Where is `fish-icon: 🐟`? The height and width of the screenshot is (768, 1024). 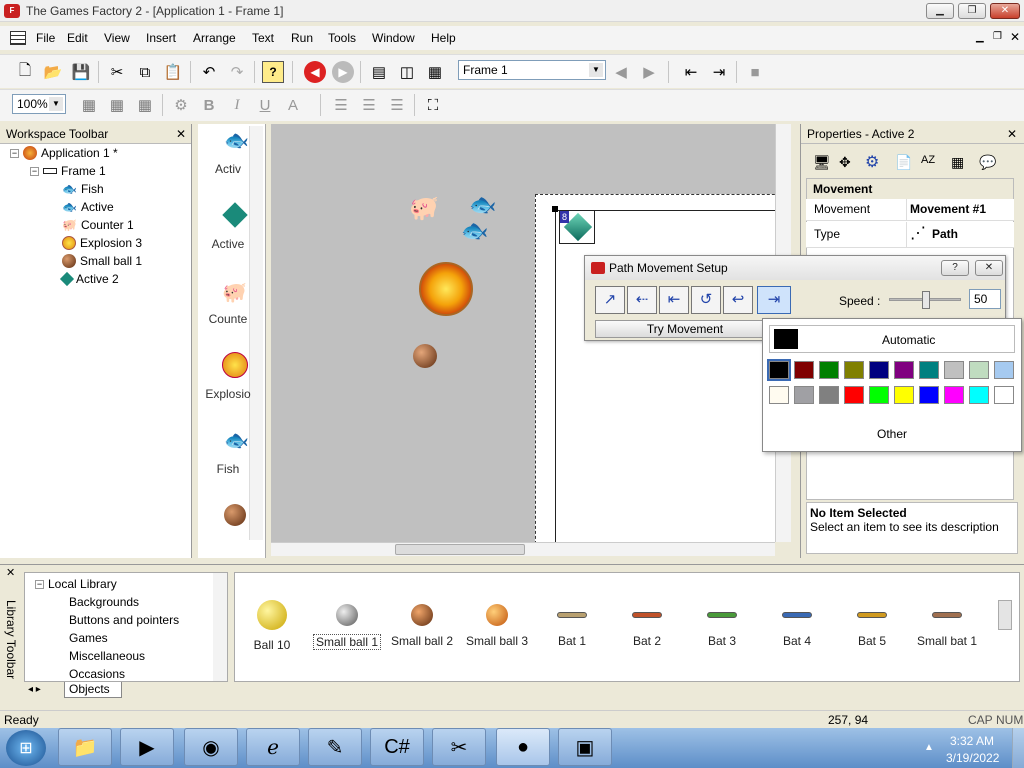 fish-icon: 🐟 is located at coordinates (236, 140).